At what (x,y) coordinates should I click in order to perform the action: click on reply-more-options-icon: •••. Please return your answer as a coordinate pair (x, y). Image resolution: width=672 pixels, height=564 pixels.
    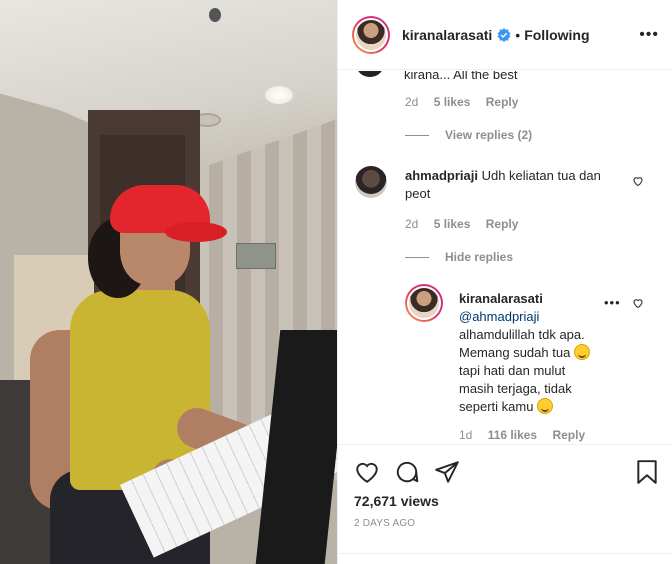
    Looking at the image, I should click on (612, 302).